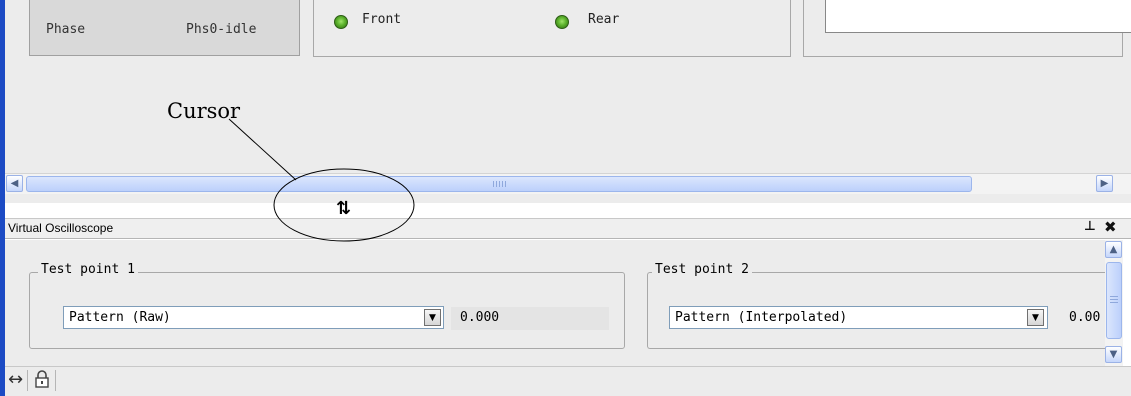  What do you see at coordinates (1113, 354) in the screenshot?
I see `scroll-down-button: ▼` at bounding box center [1113, 354].